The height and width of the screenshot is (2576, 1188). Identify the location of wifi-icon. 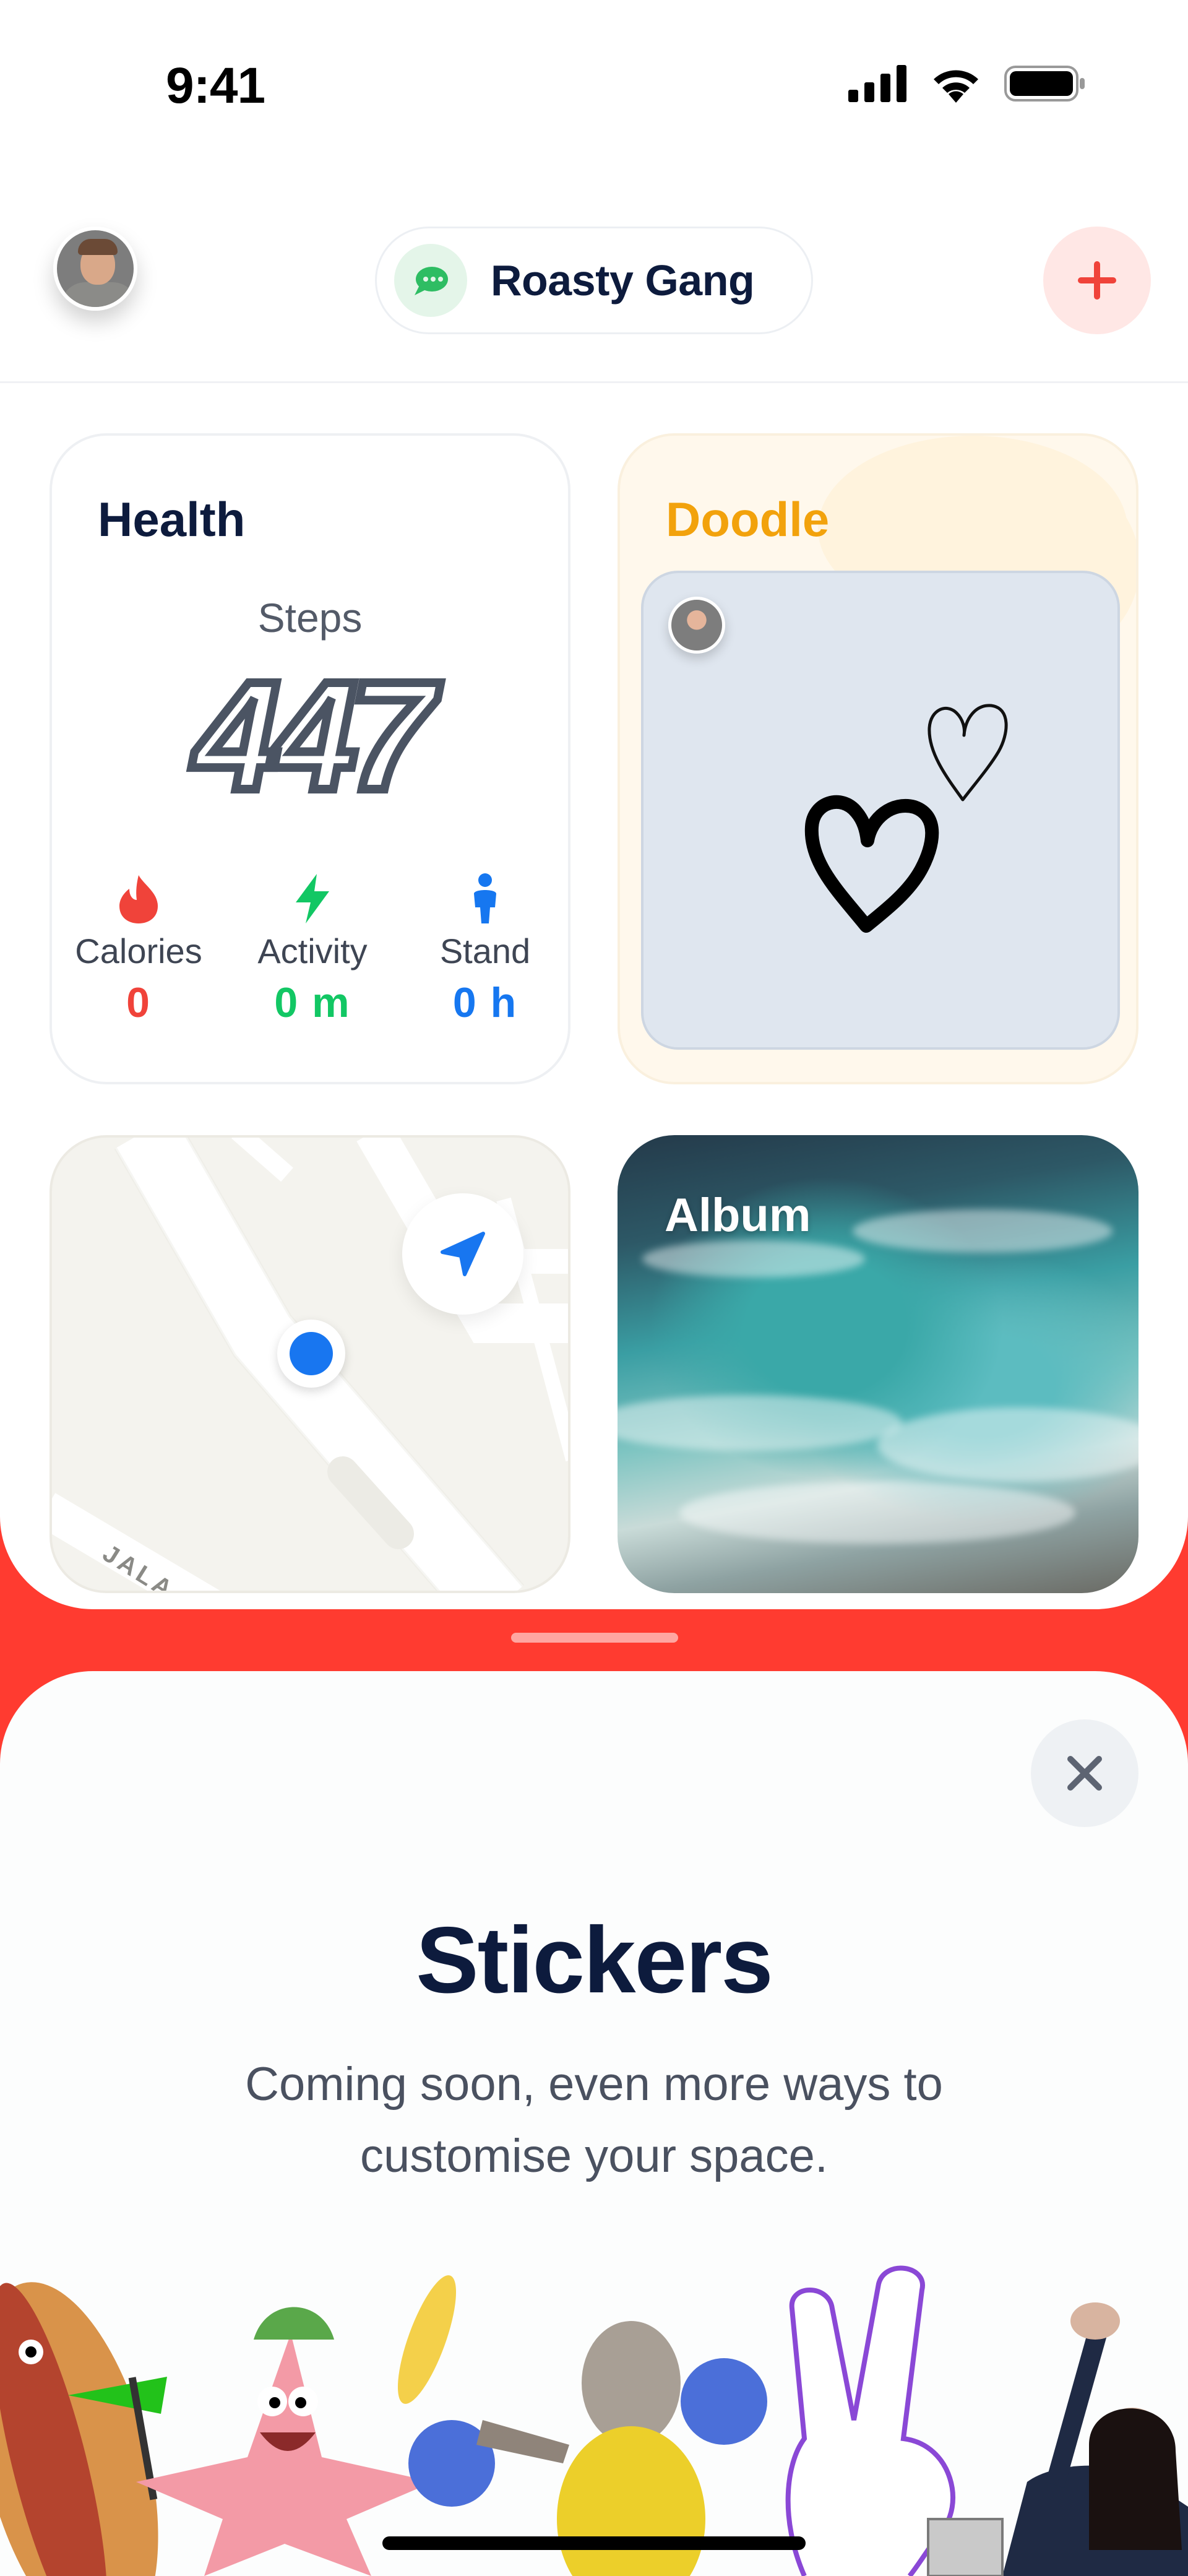
(956, 86).